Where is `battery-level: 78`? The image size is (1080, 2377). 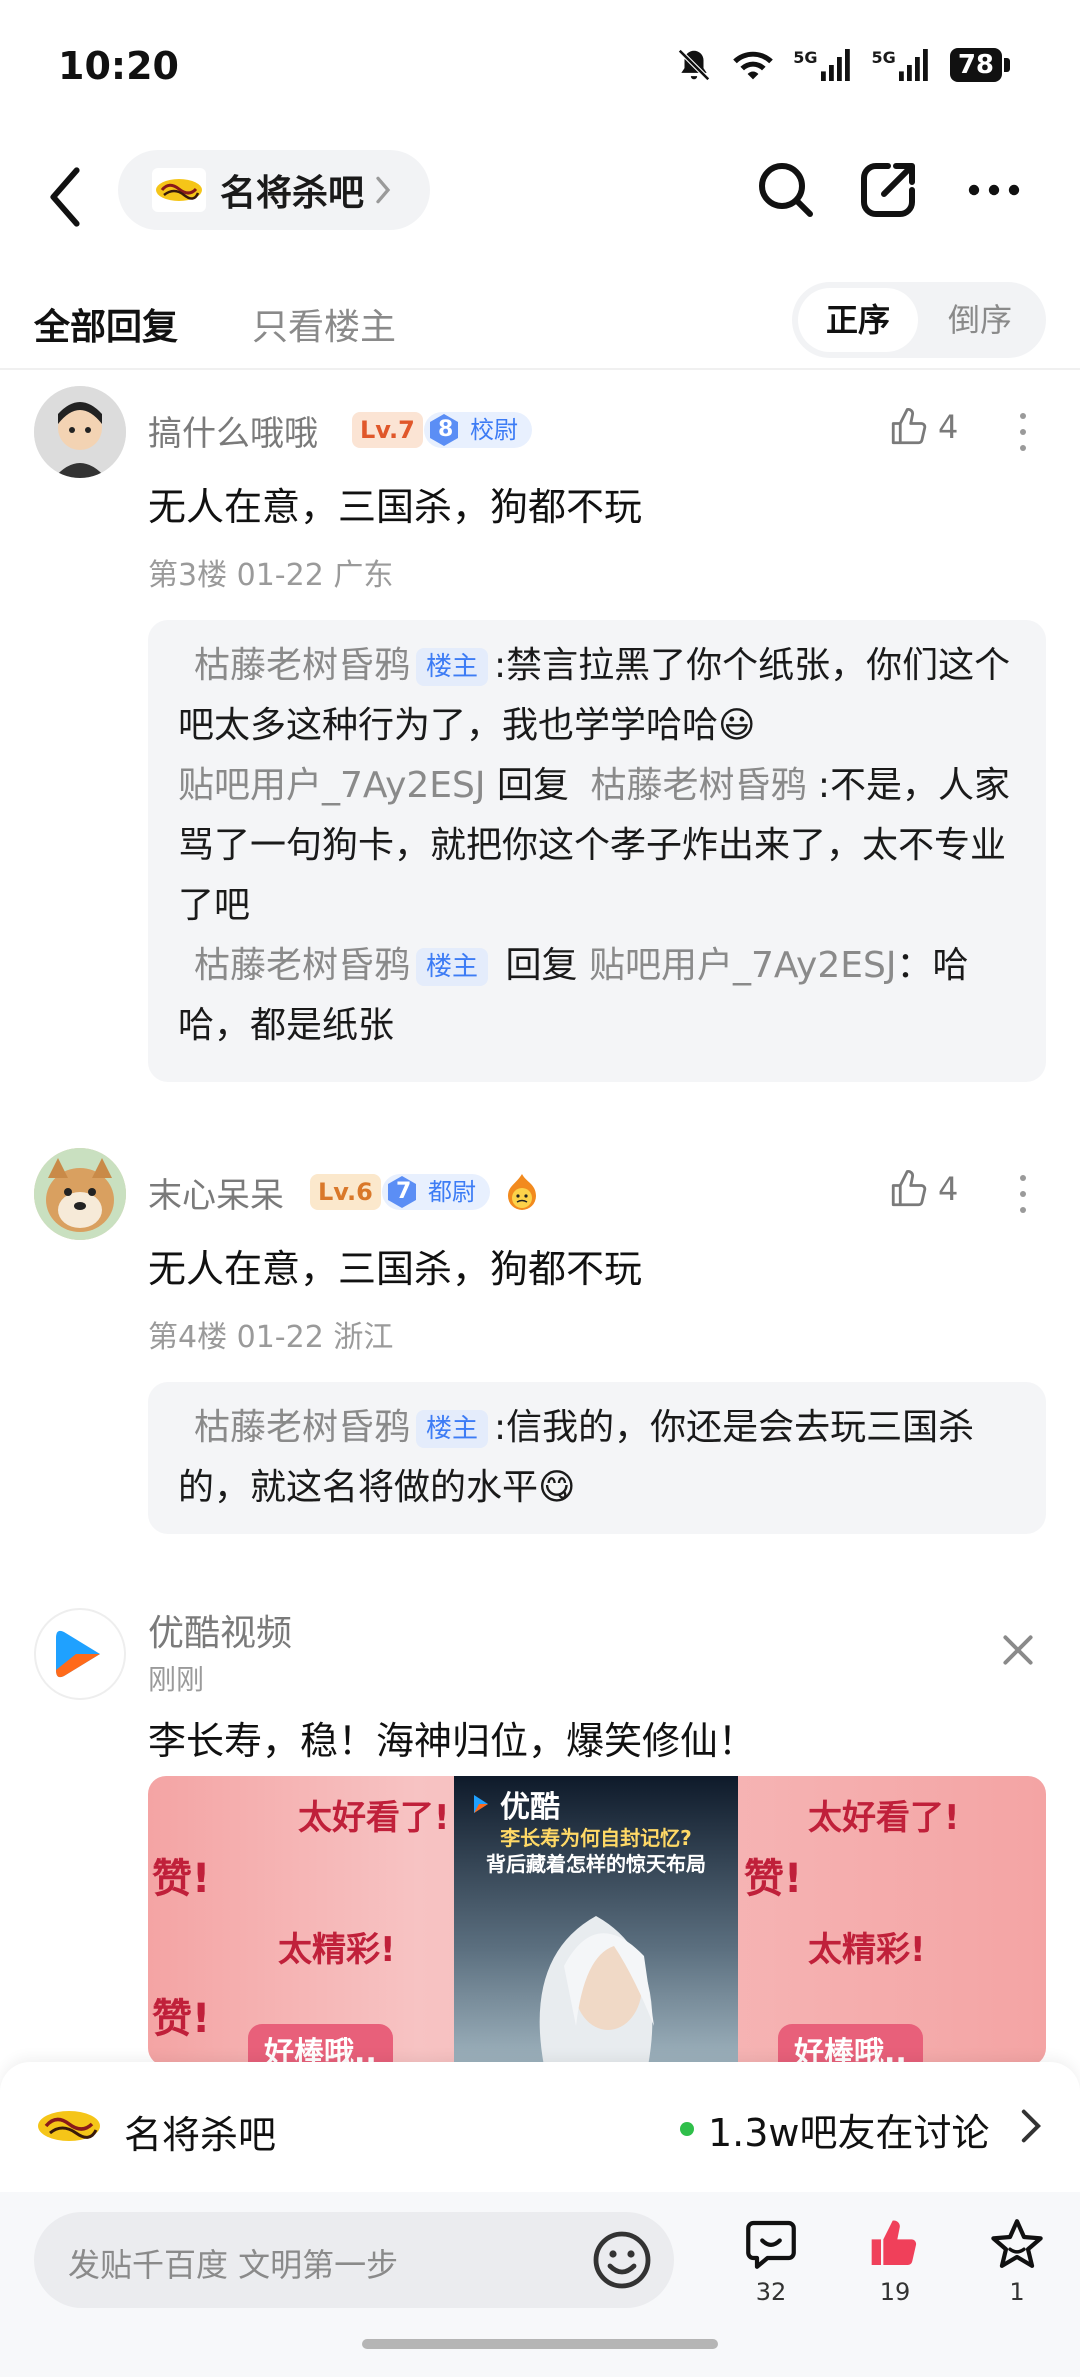 battery-level: 78 is located at coordinates (975, 65).